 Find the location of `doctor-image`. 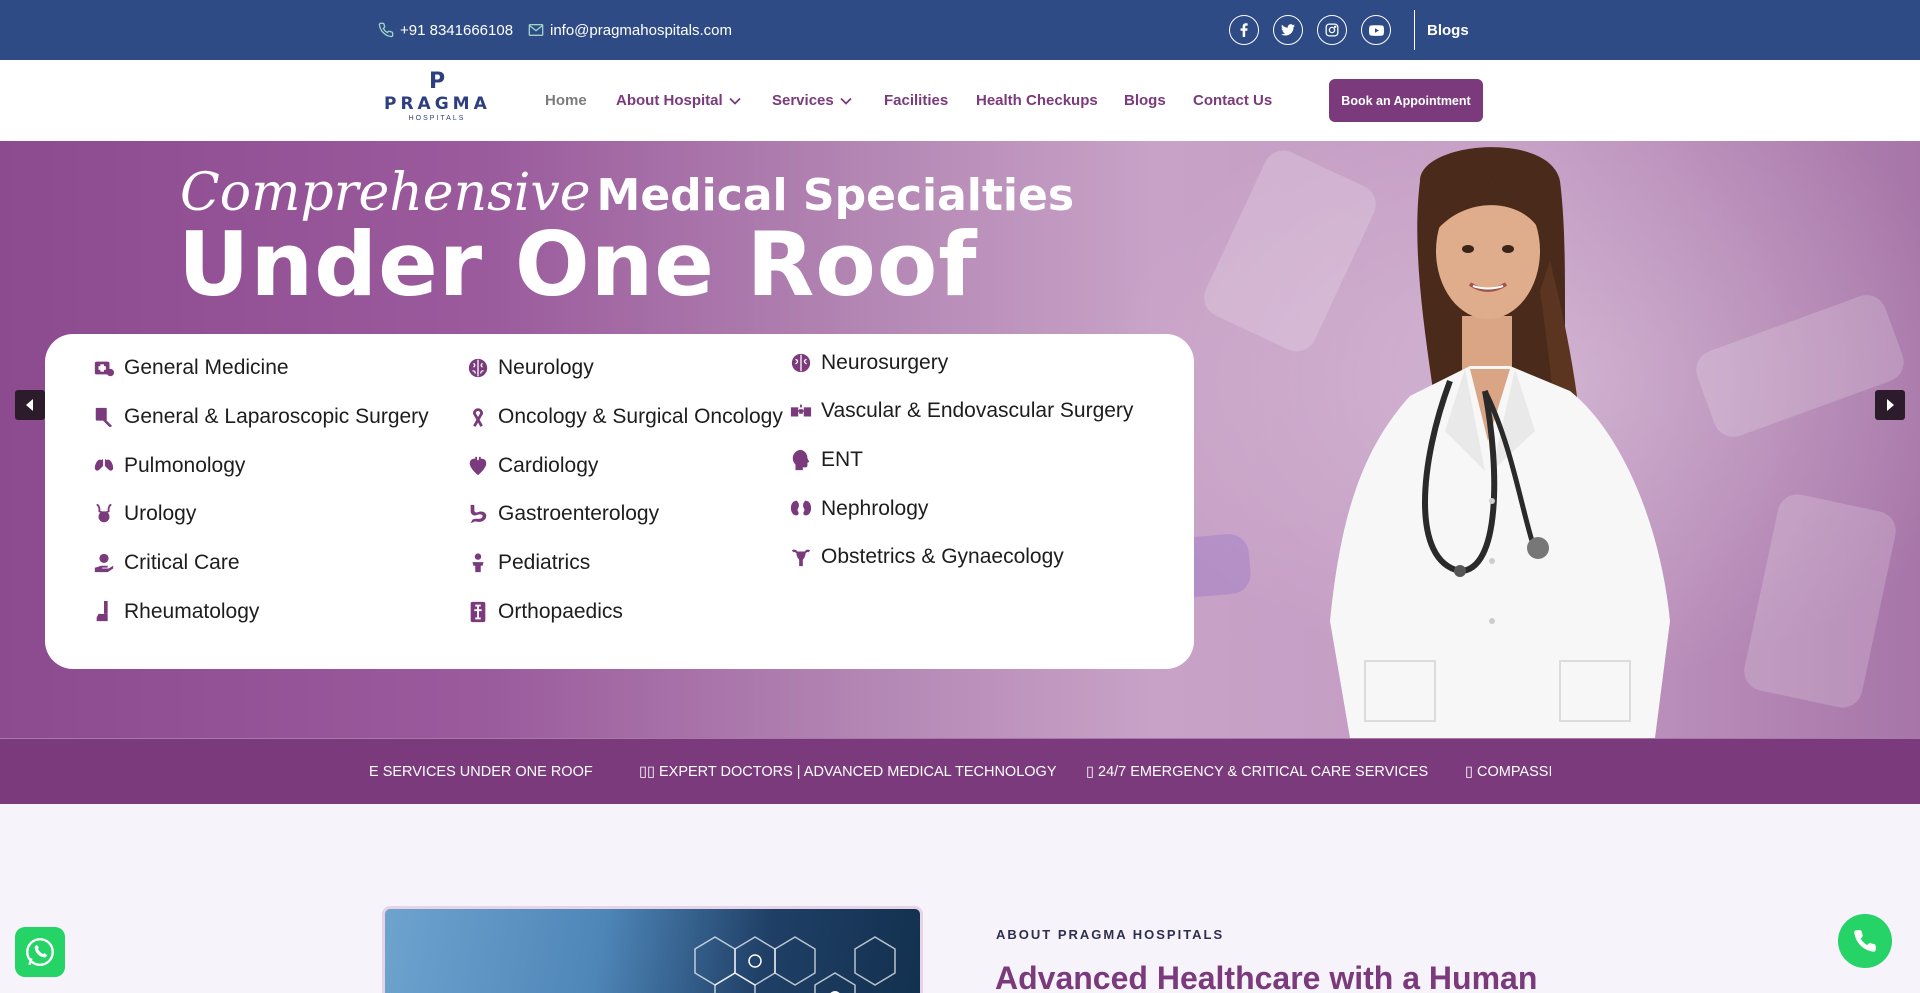

doctor-image is located at coordinates (1500, 442).